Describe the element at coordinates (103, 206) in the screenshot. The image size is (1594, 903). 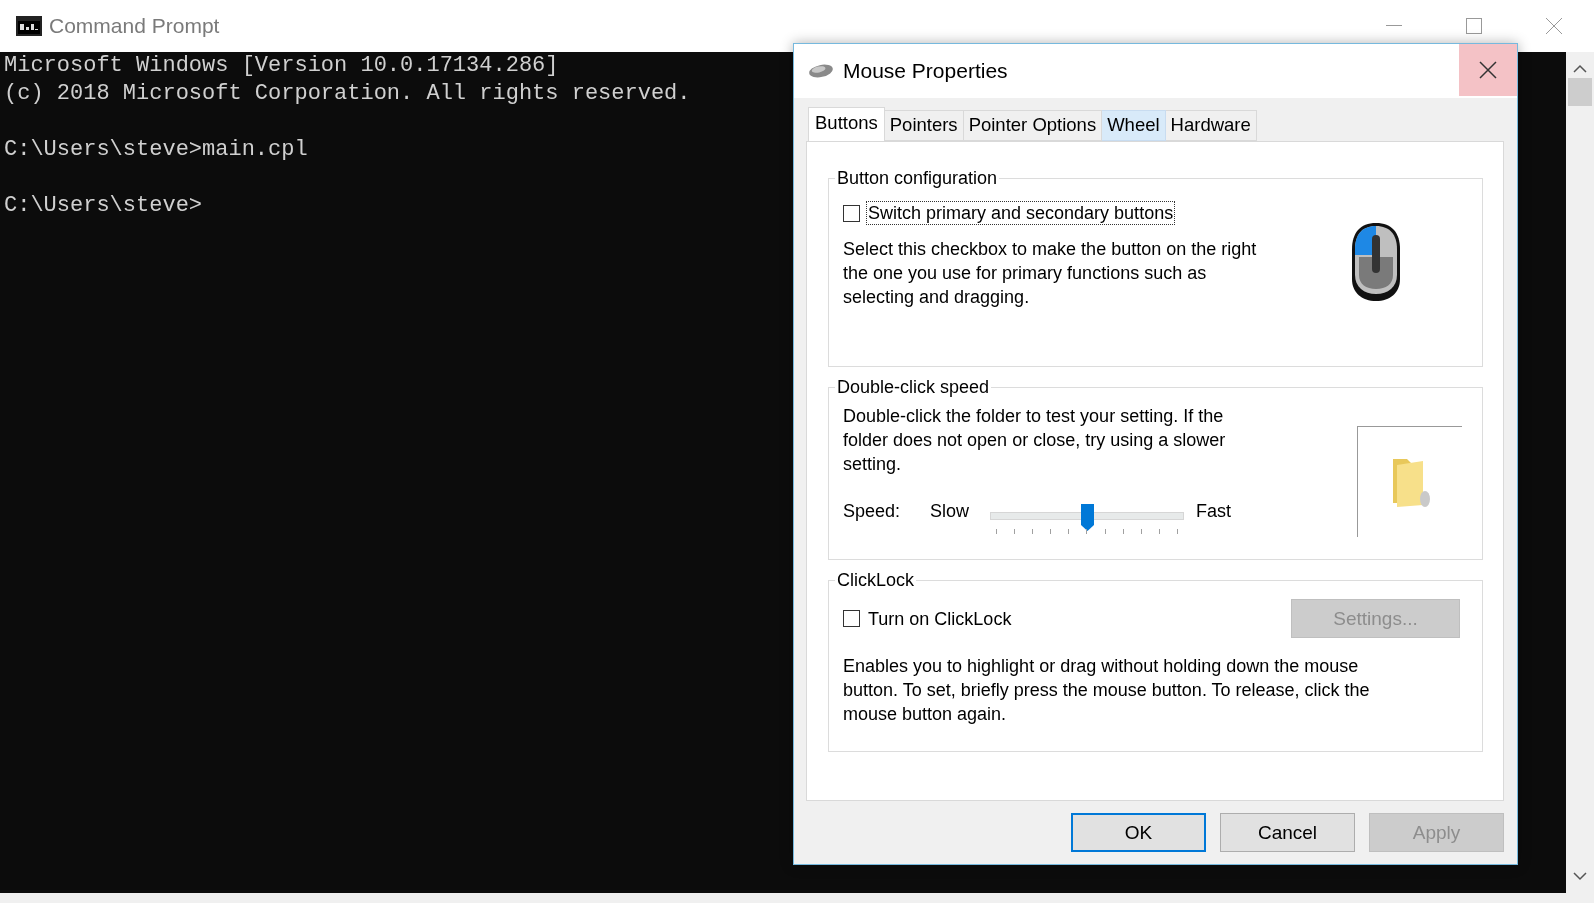
I see `console-line: C:\Users\steve>` at that location.